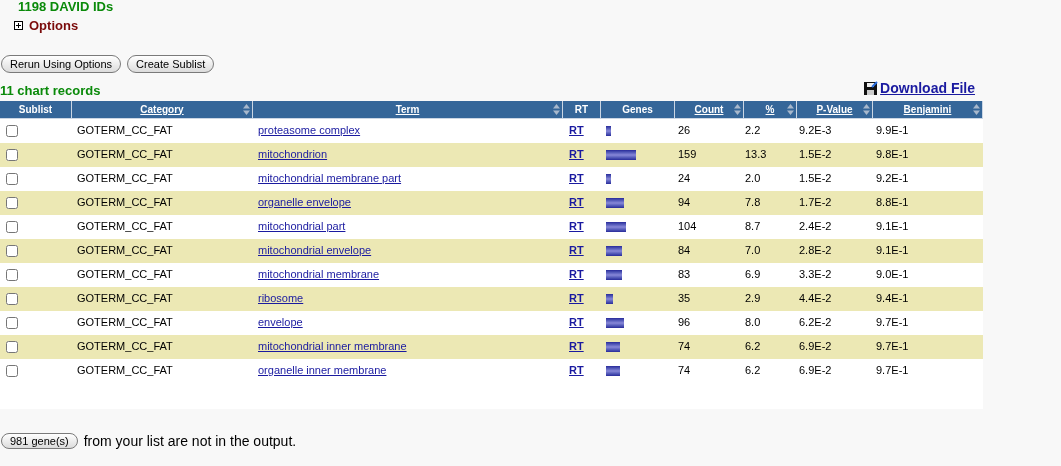  What do you see at coordinates (927, 88) in the screenshot?
I see `download-file-link: Download File` at bounding box center [927, 88].